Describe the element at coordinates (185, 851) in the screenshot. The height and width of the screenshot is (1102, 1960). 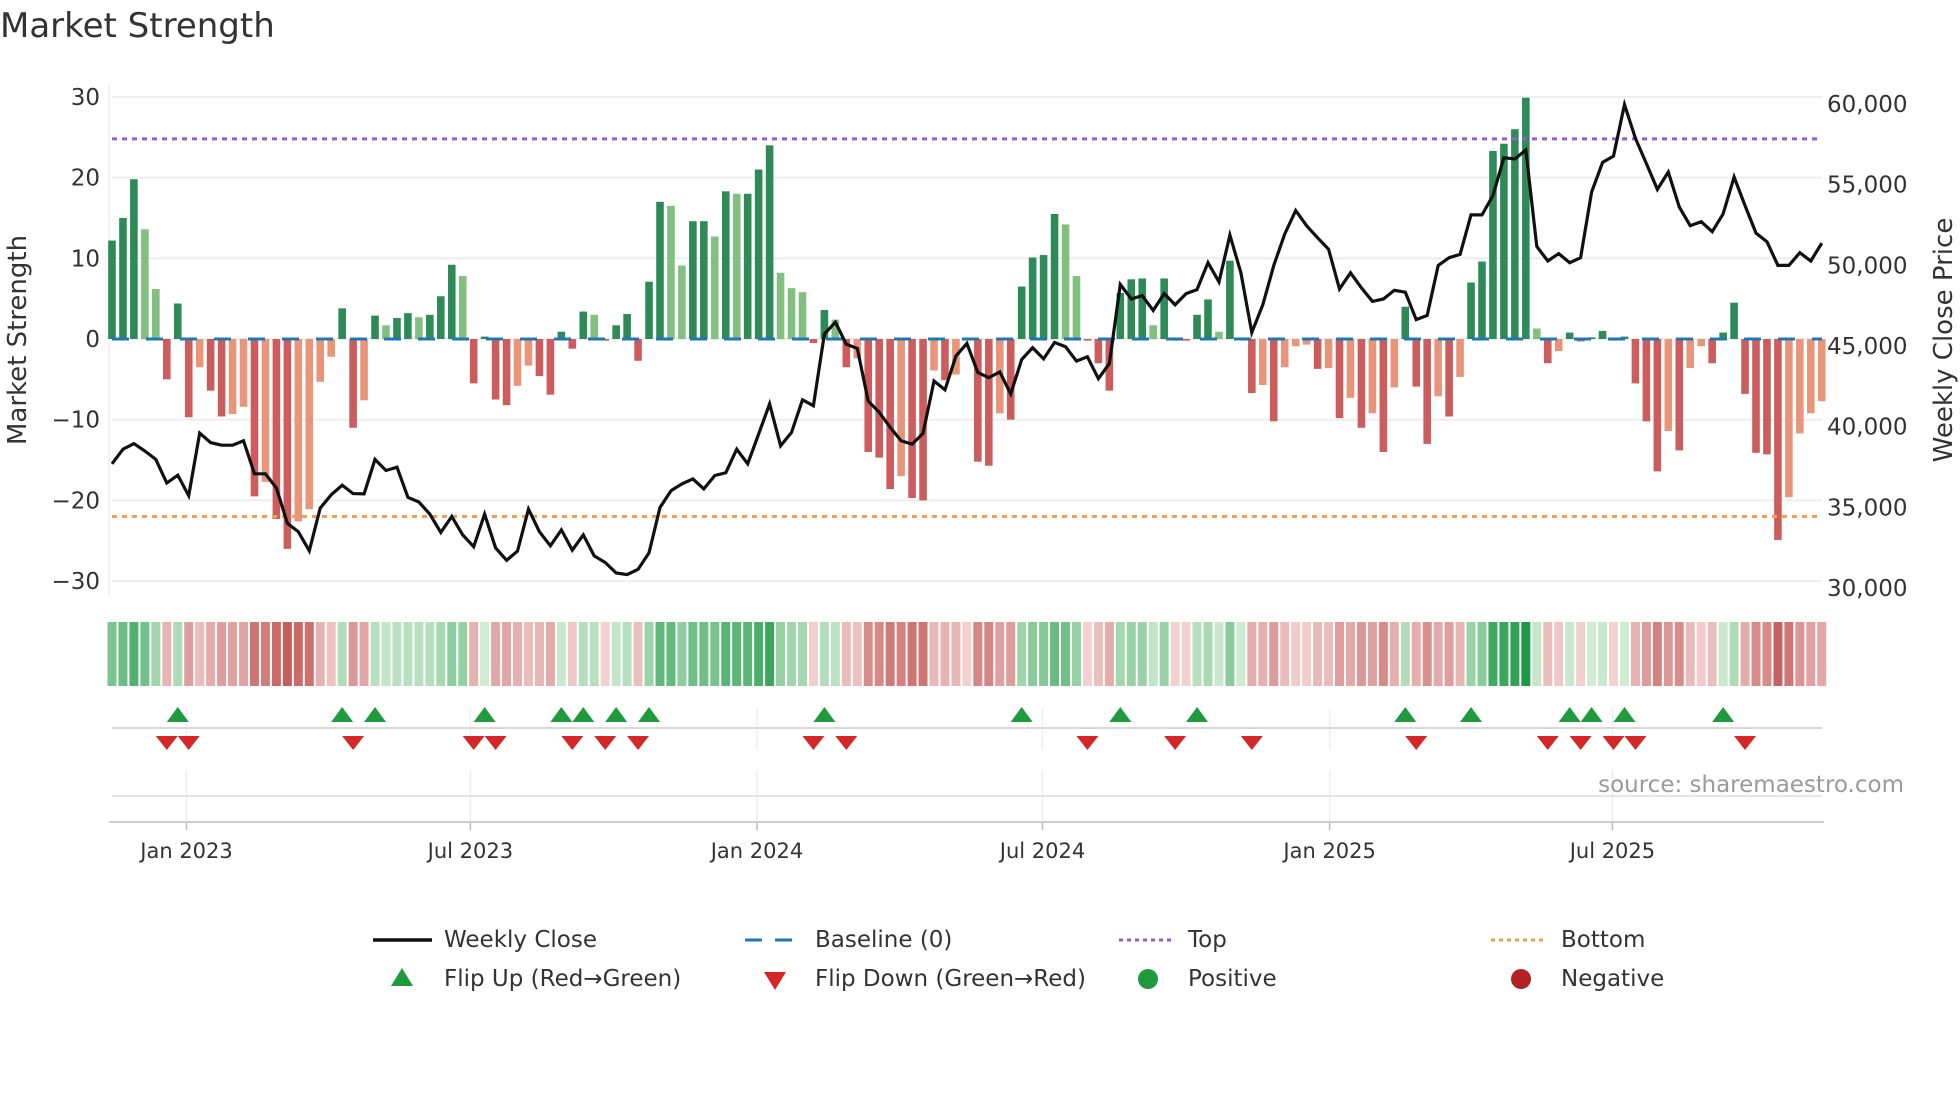
I see `x-tick-label: Jan 2023` at that location.